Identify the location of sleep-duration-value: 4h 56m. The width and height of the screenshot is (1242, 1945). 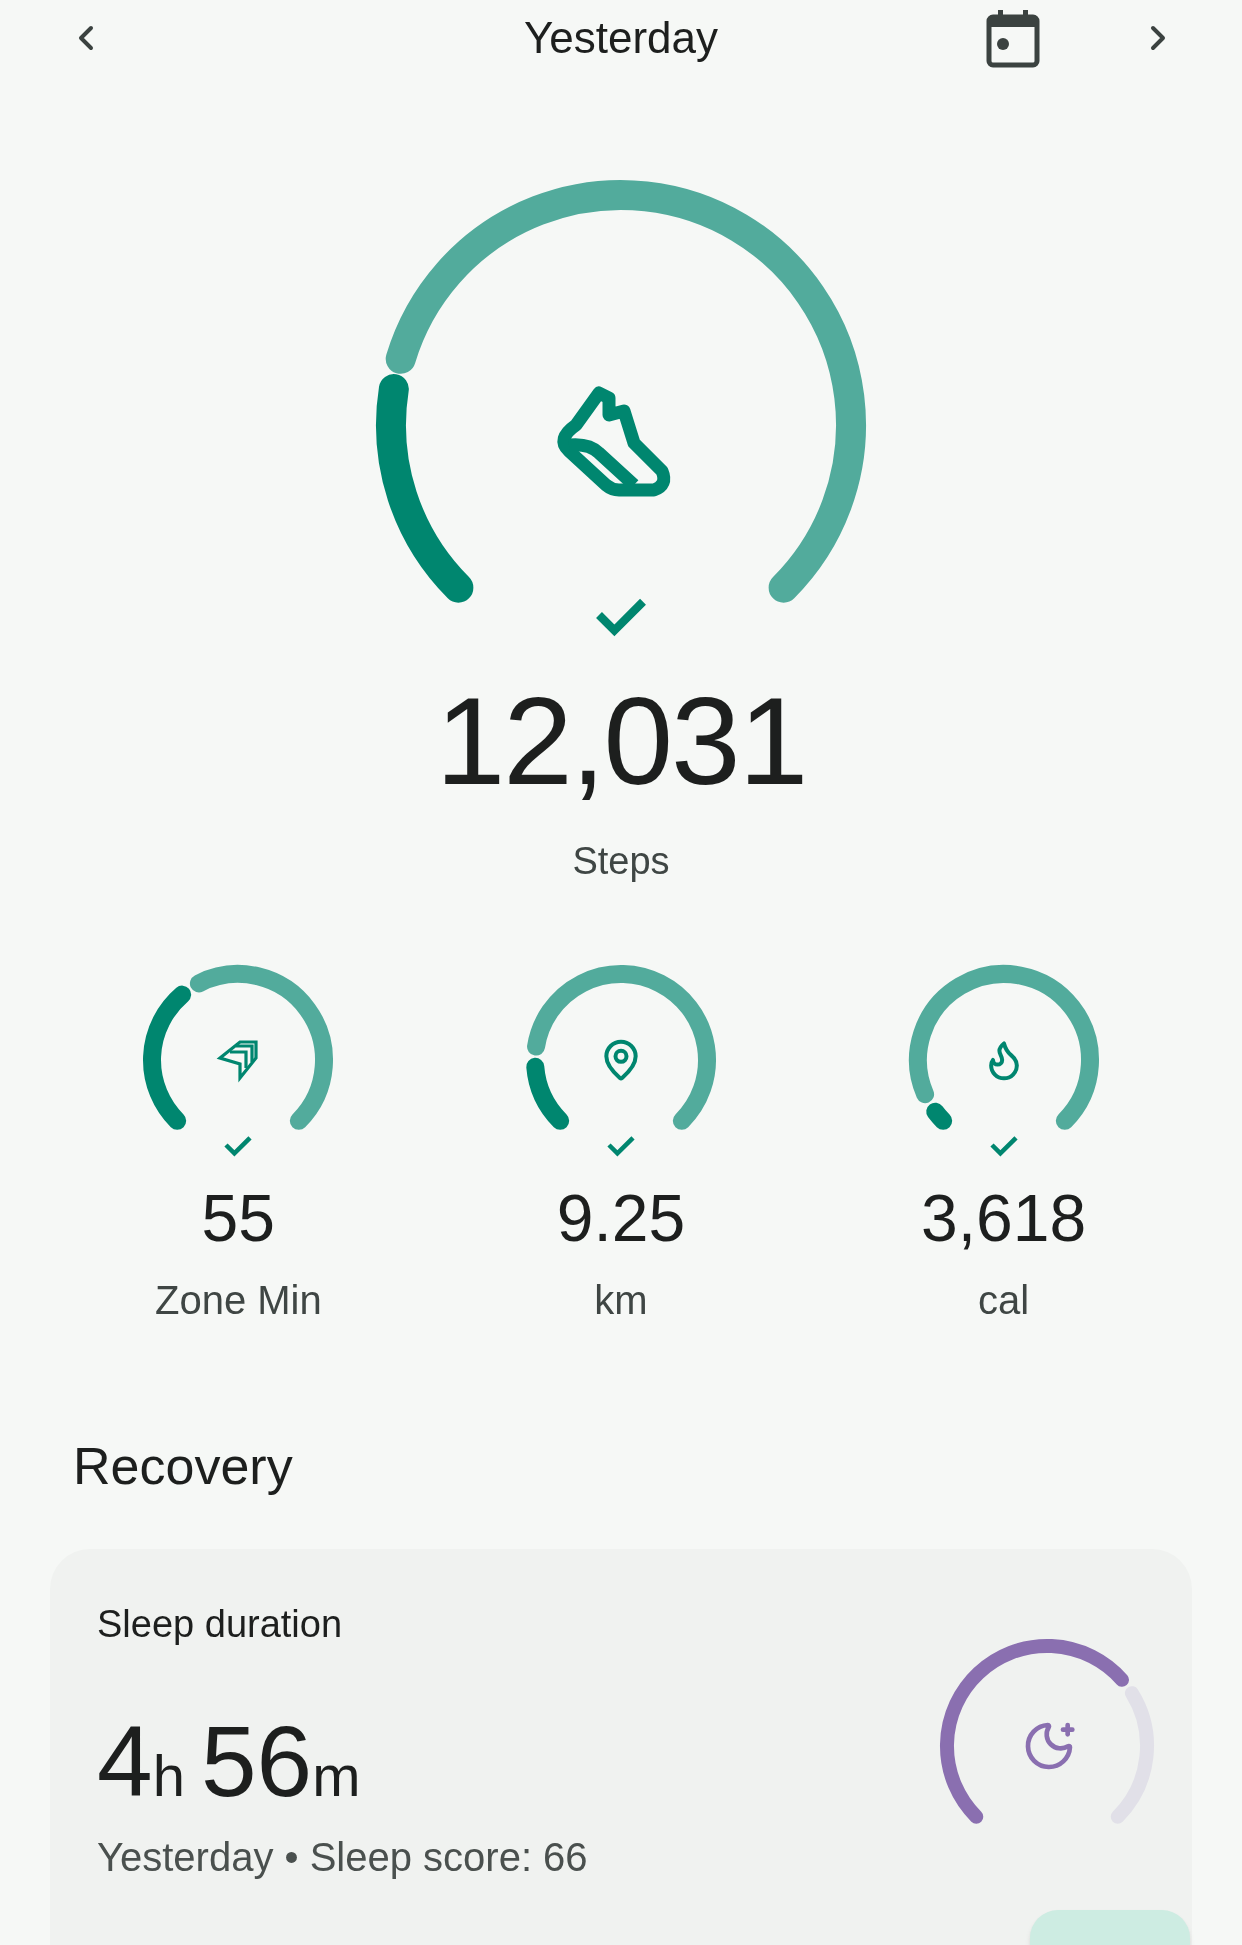
(229, 1760).